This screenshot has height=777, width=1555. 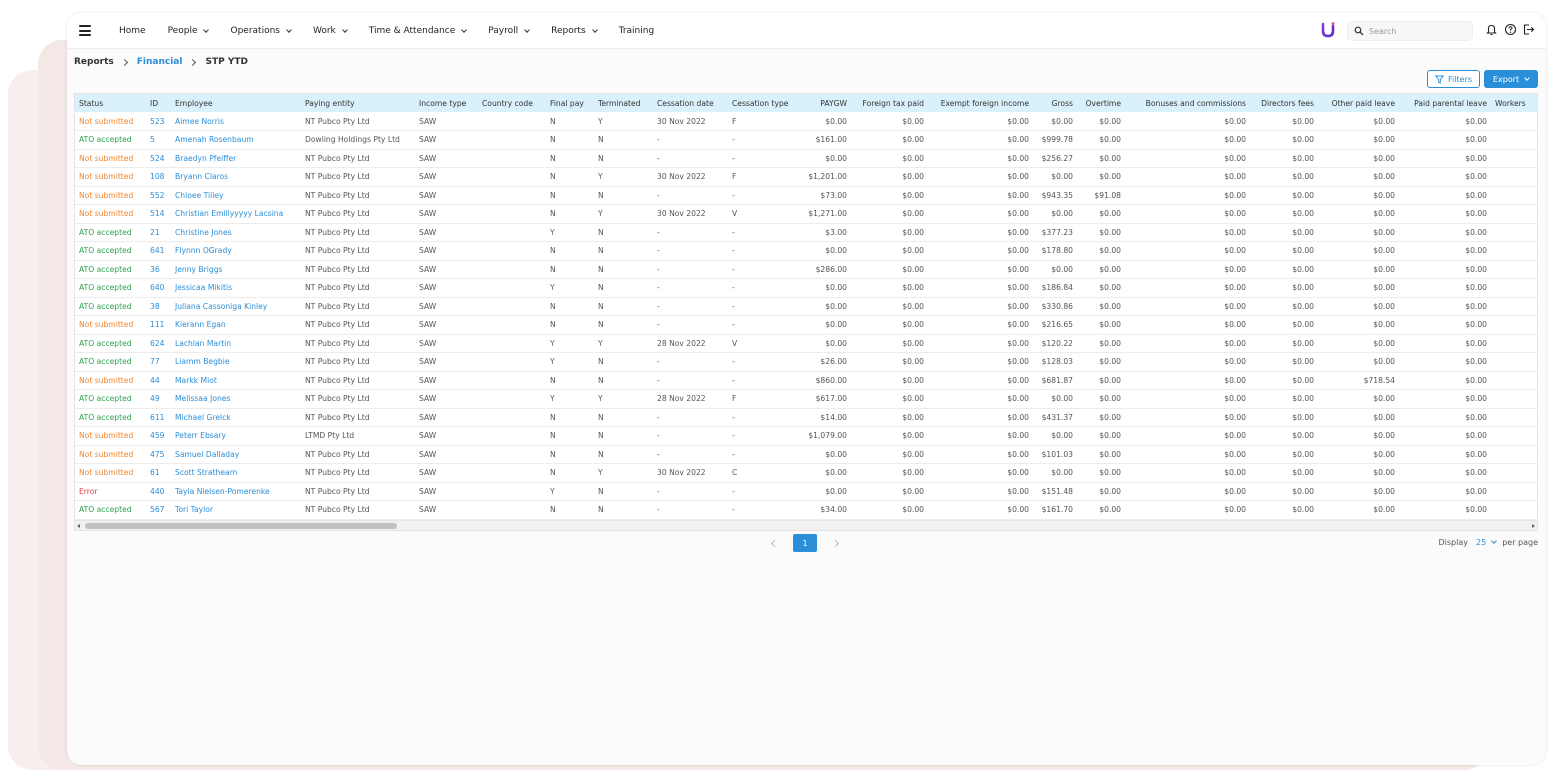 I want to click on column-header: Terminated, so click(x=623, y=103).